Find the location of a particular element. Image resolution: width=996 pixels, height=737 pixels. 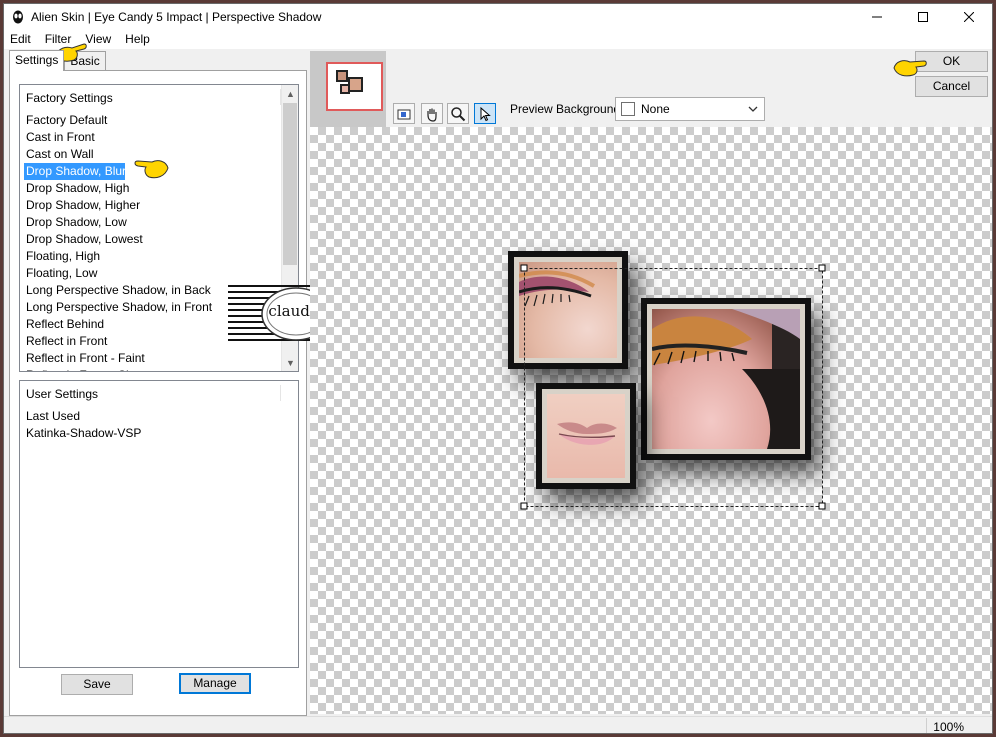

cancel-button: Cancel is located at coordinates (951, 86).